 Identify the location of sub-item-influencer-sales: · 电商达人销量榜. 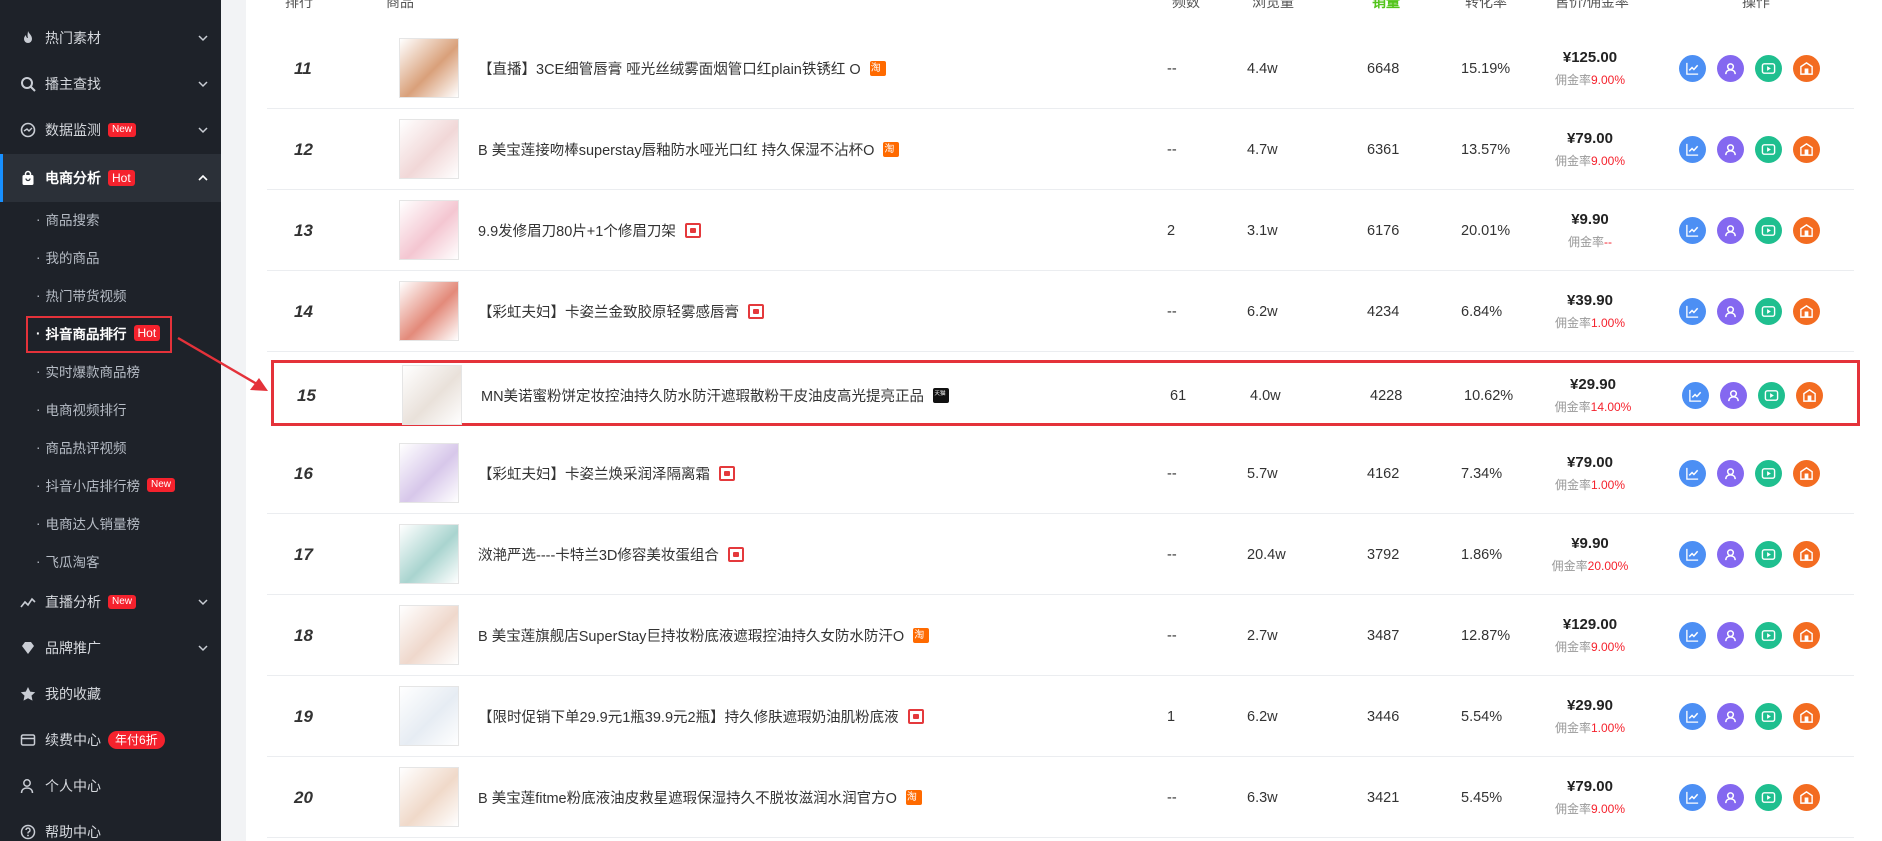
(88, 523).